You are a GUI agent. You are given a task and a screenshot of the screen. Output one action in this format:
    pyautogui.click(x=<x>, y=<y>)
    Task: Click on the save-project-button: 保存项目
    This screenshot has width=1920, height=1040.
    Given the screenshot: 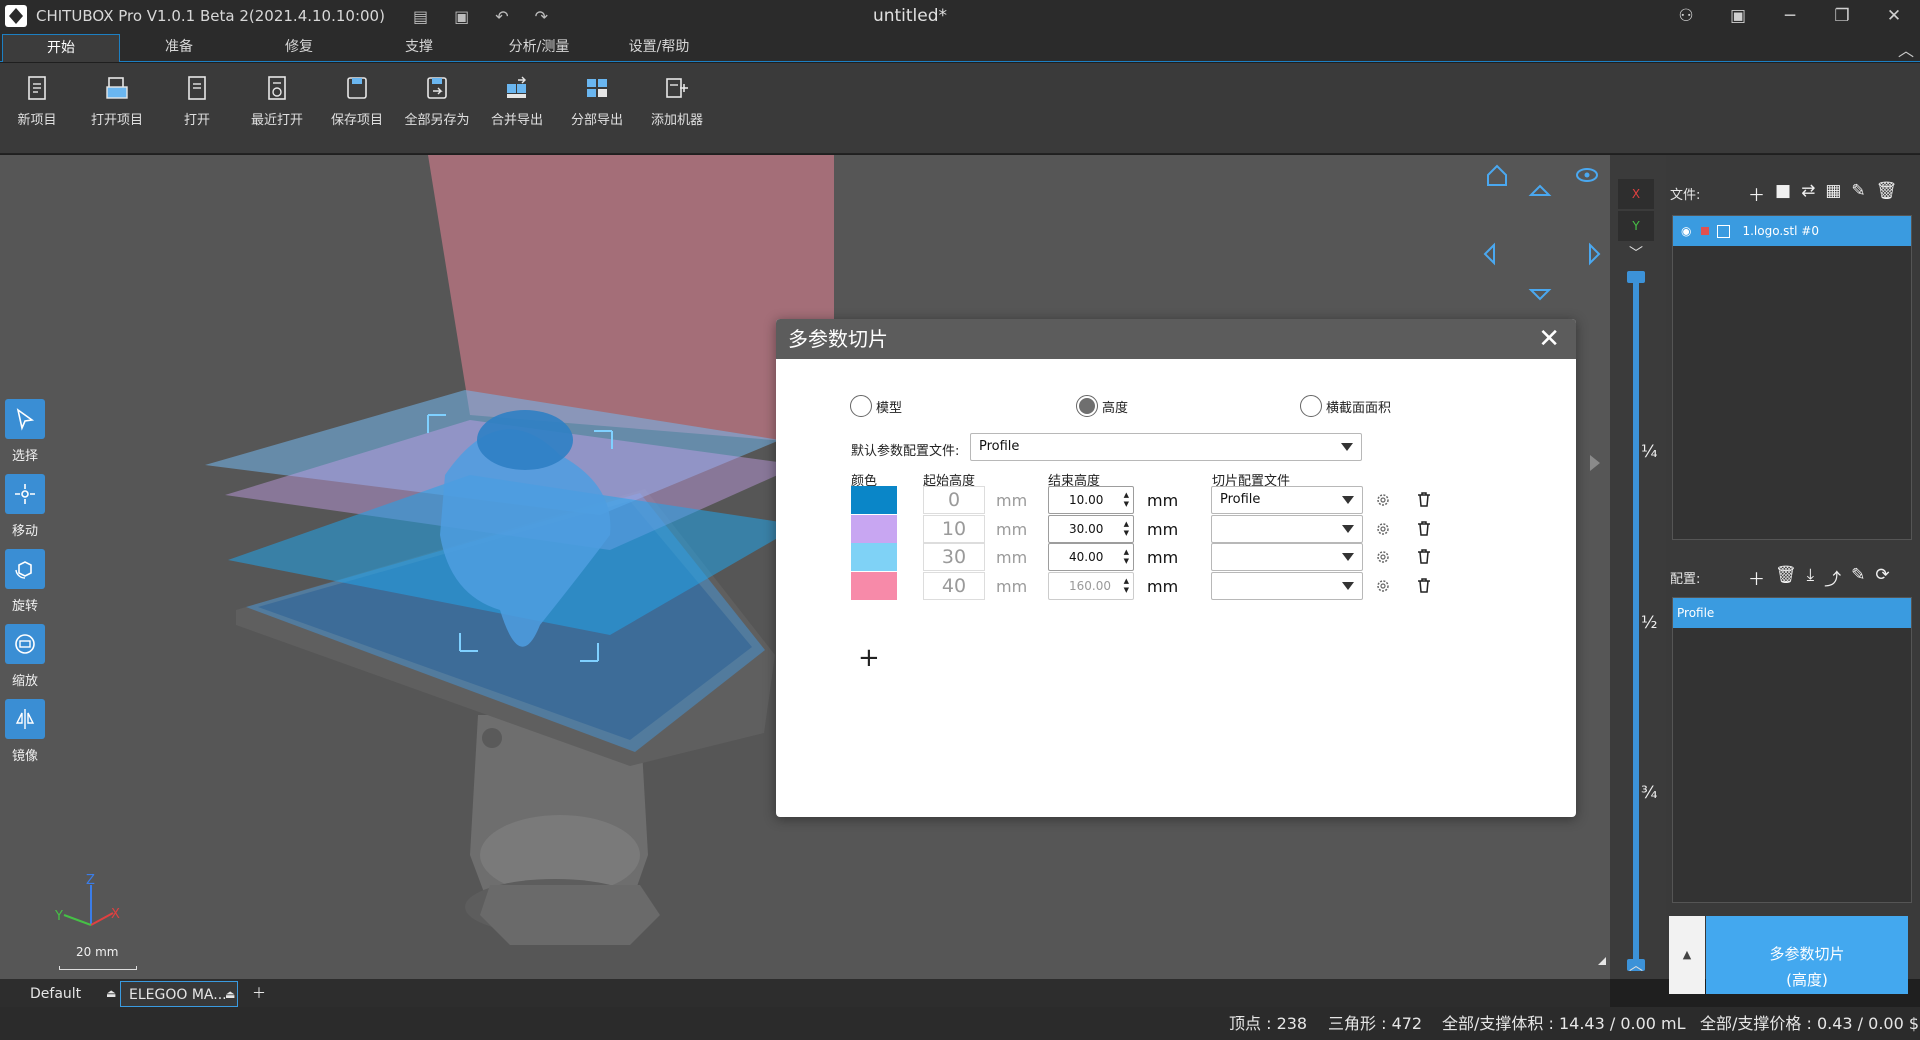 What is the action you would take?
    pyautogui.click(x=357, y=101)
    